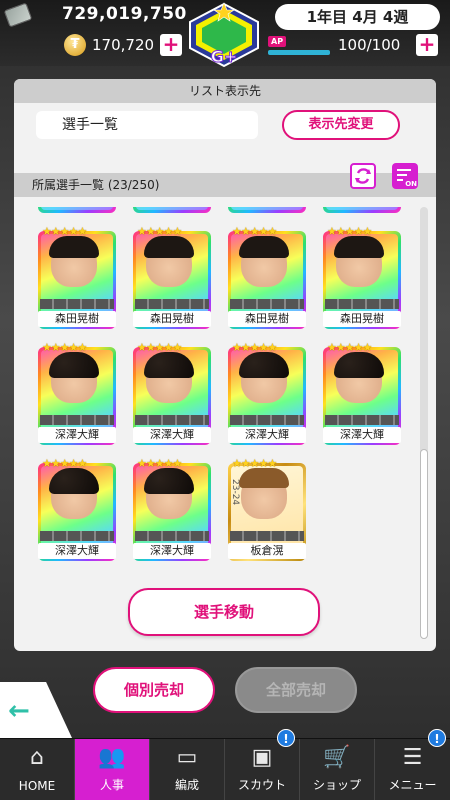 The width and height of the screenshot is (450, 800). I want to click on filter-on-label: ON, so click(411, 184).